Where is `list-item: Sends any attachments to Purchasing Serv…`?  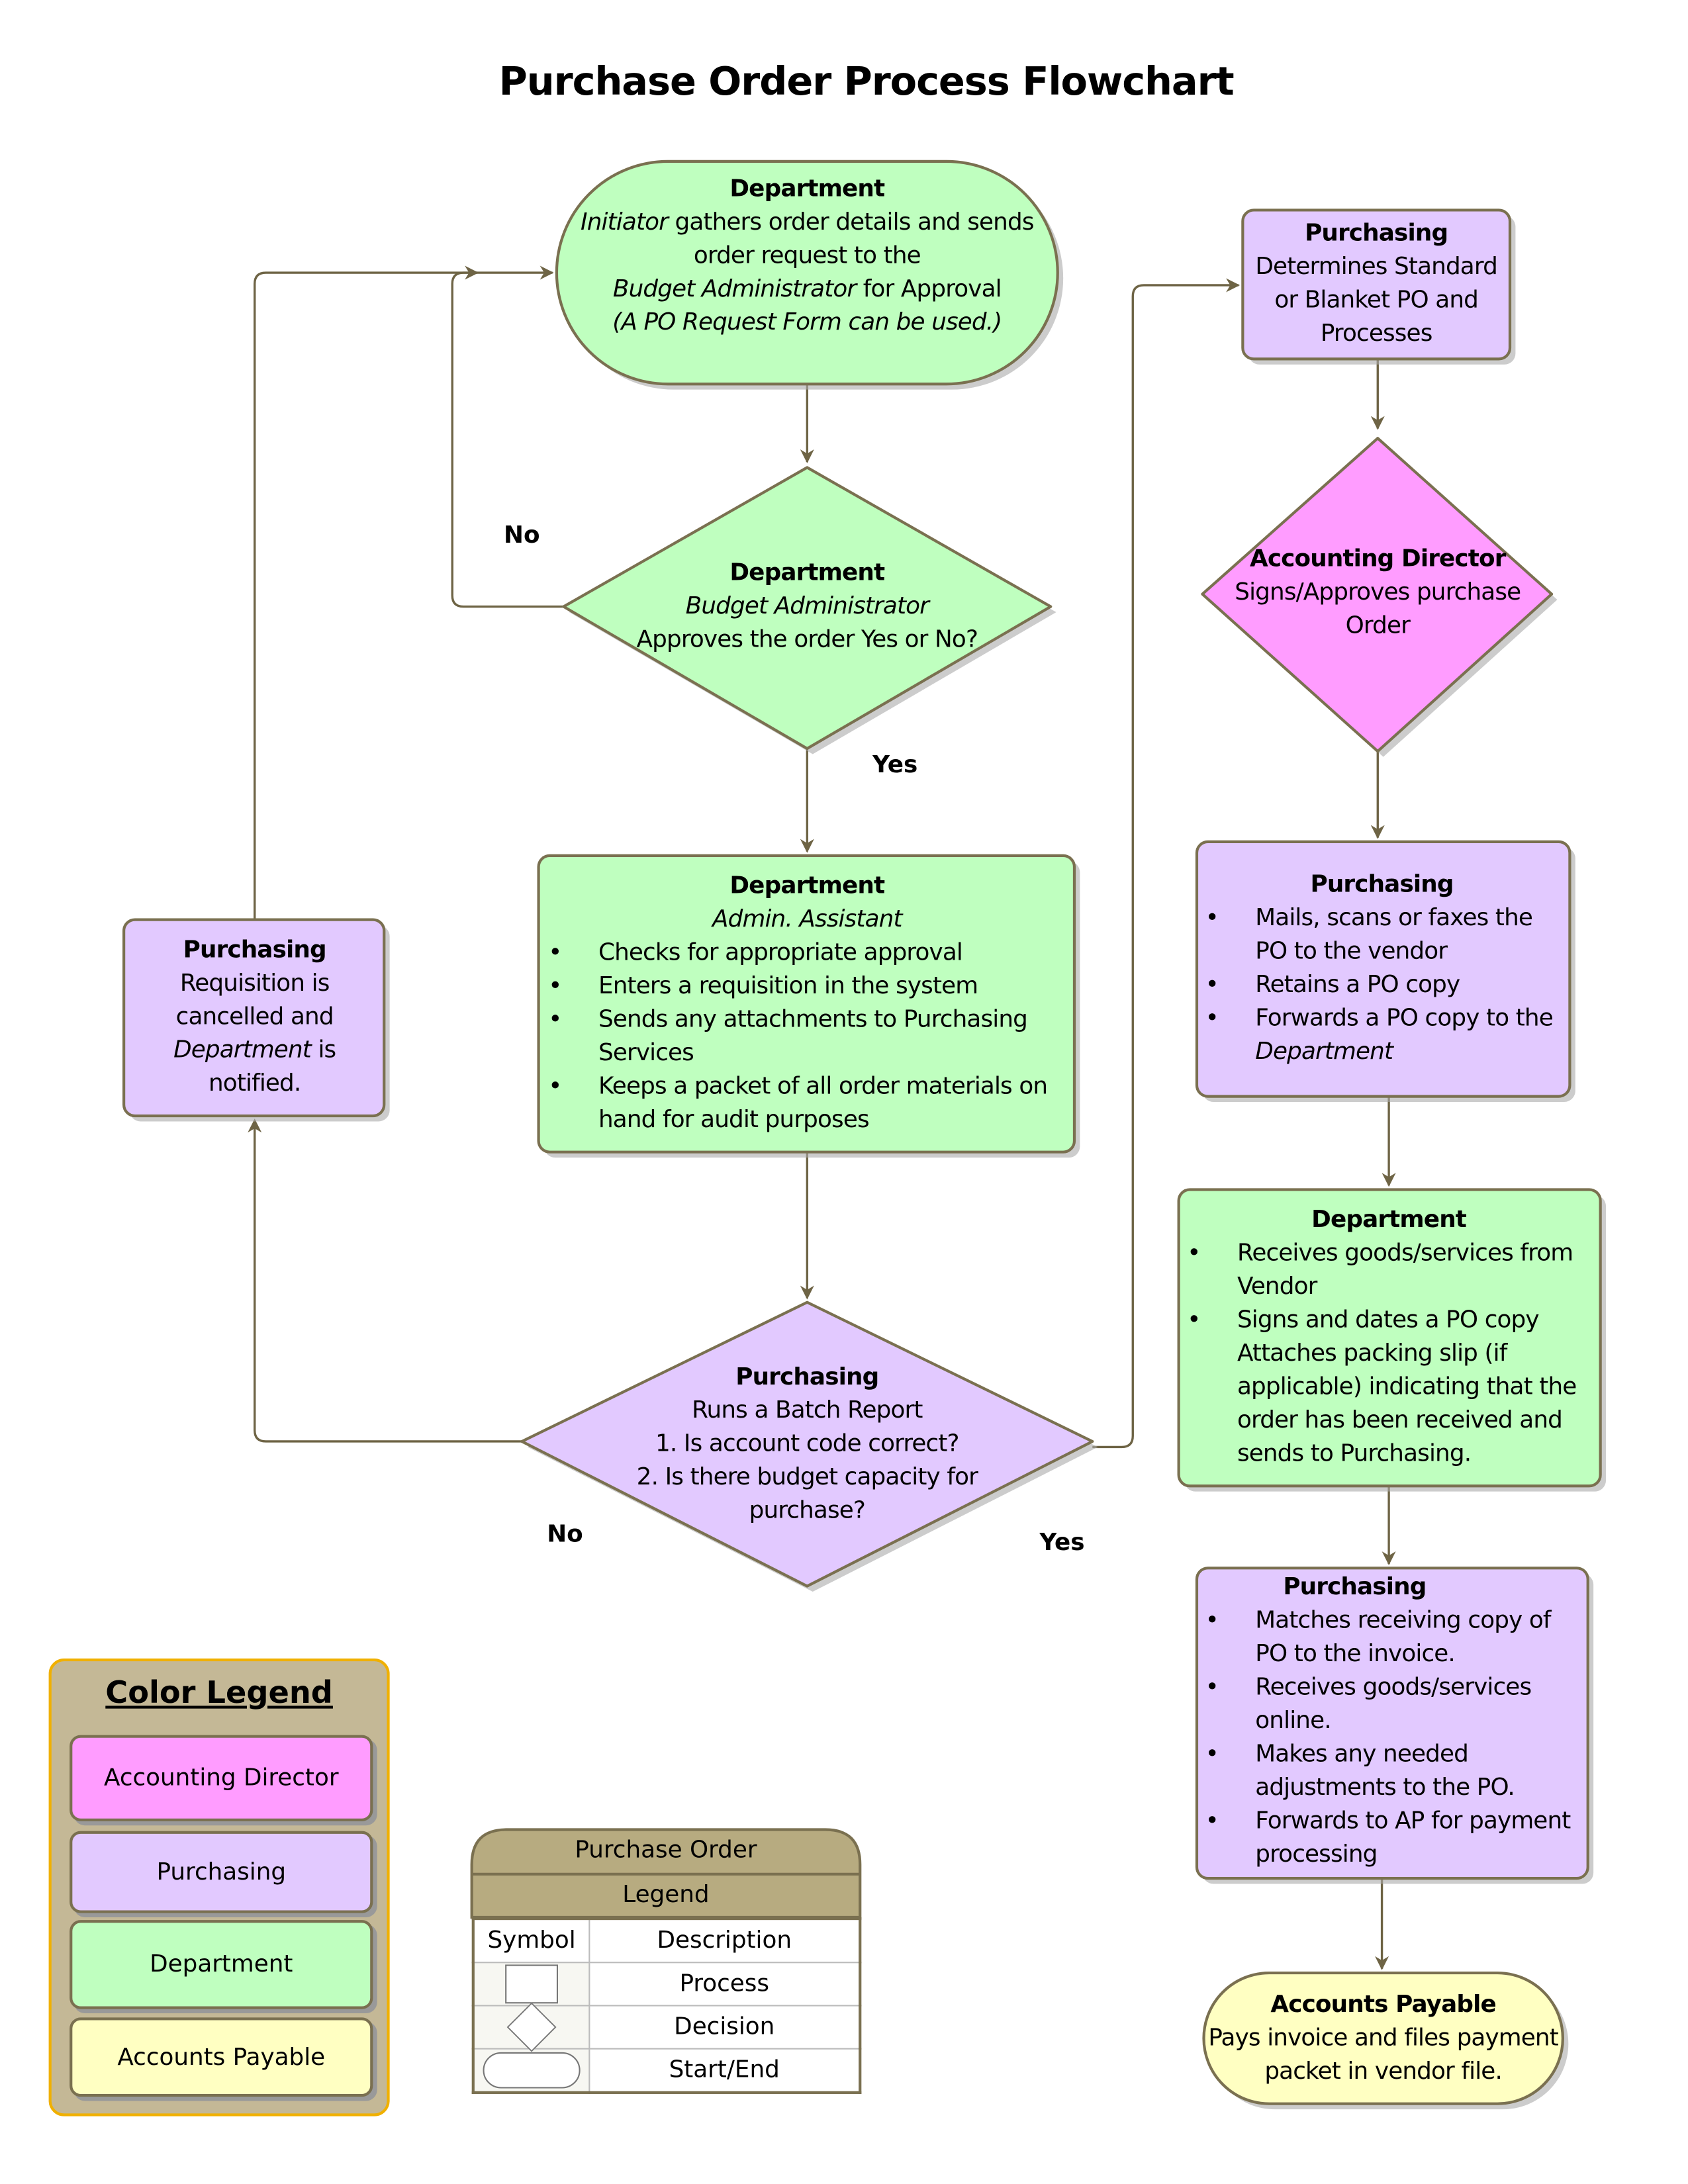 list-item: Sends any attachments to Purchasing Serv… is located at coordinates (807, 1036).